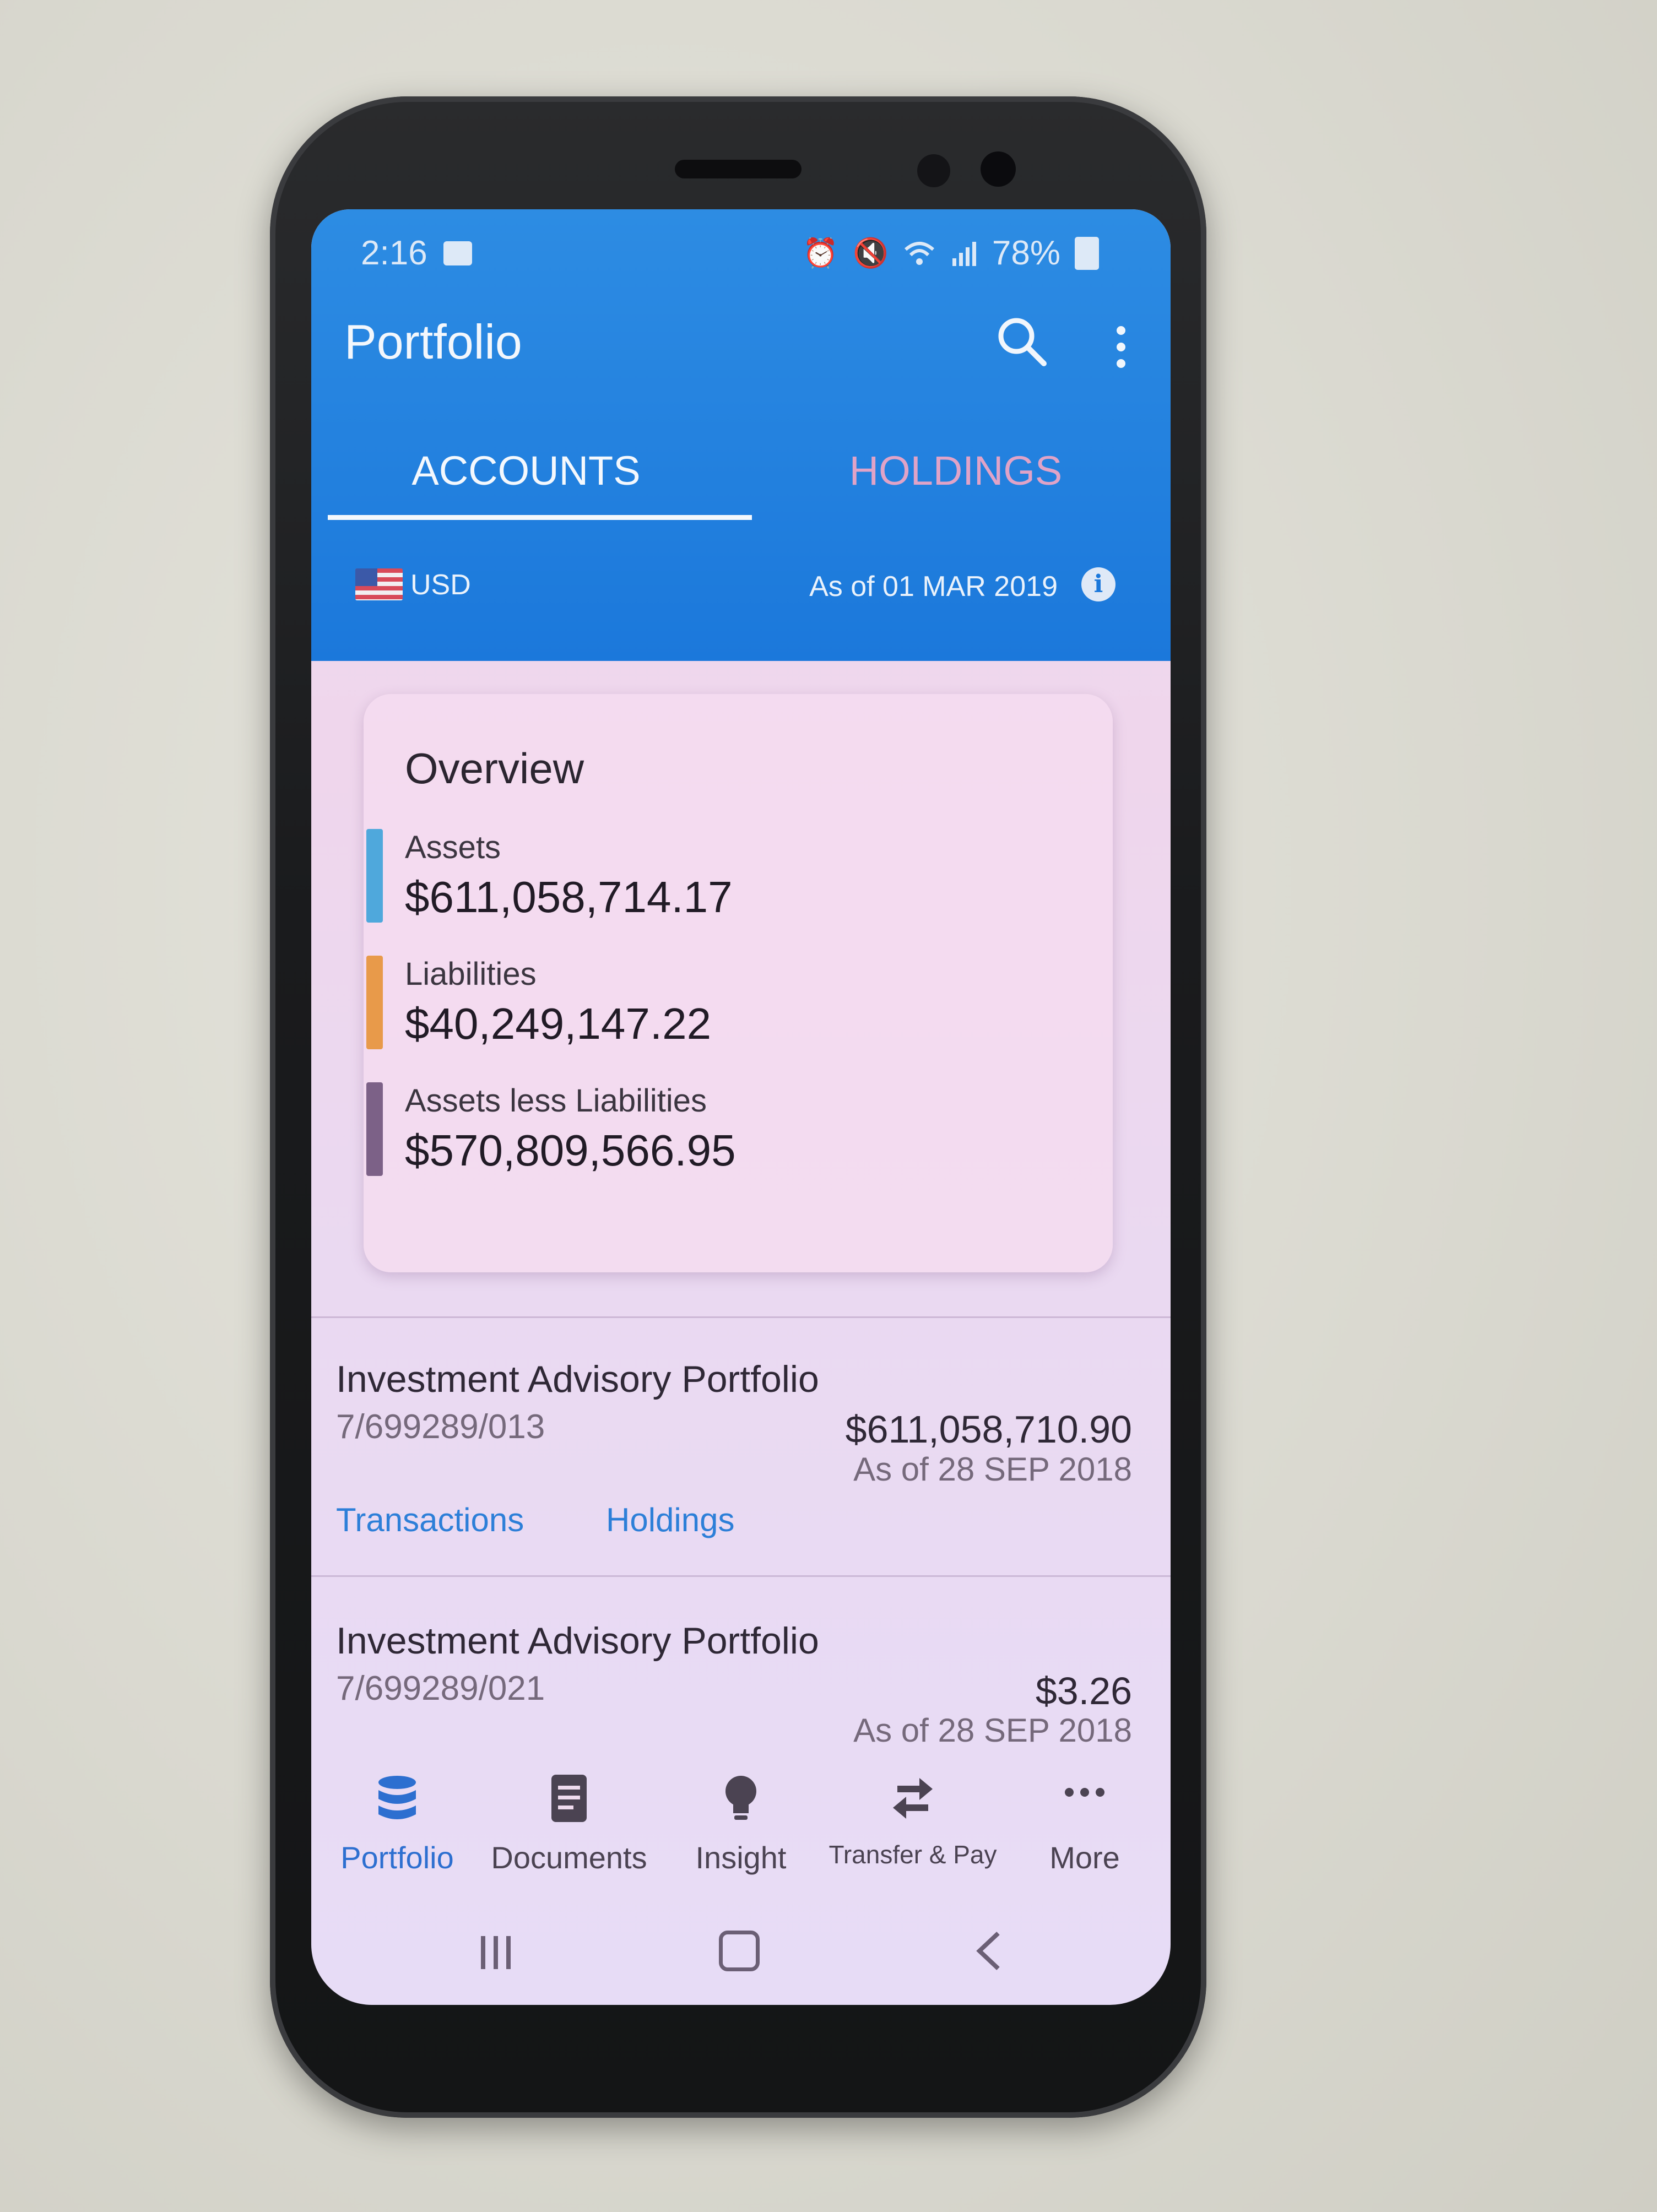 Image resolution: width=1657 pixels, height=2212 pixels. What do you see at coordinates (433, 342) in the screenshot?
I see `page-title: Portfolio` at bounding box center [433, 342].